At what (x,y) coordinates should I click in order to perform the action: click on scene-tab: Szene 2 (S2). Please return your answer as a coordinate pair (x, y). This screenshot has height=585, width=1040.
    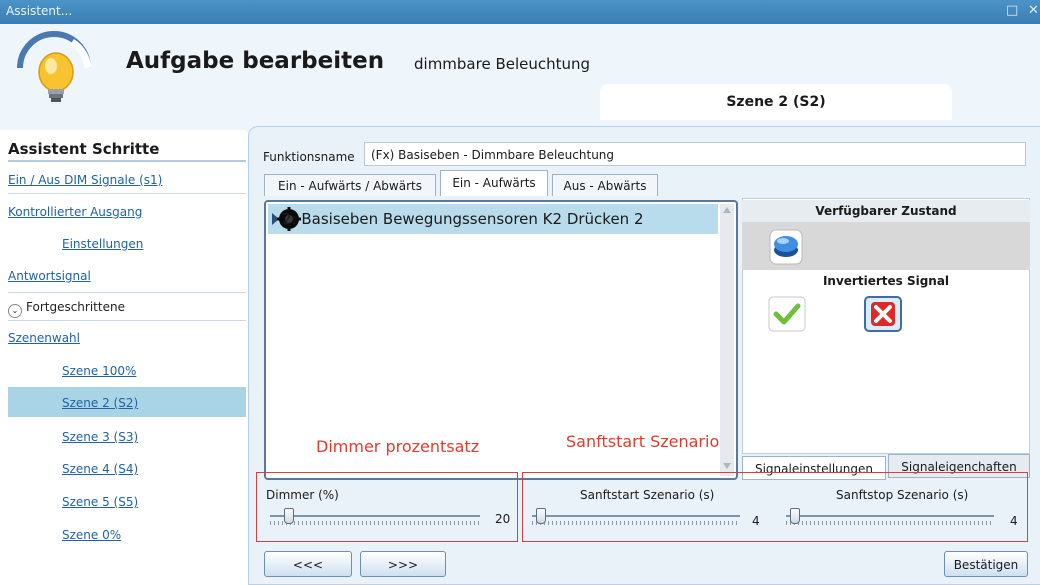
    Looking at the image, I should click on (776, 102).